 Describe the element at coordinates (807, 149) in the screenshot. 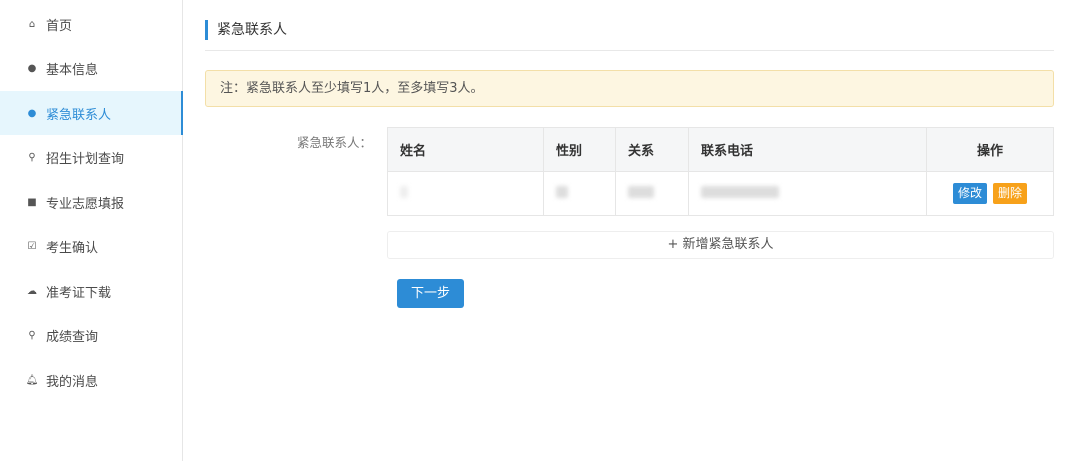

I see `header-phone: 联系电话` at that location.